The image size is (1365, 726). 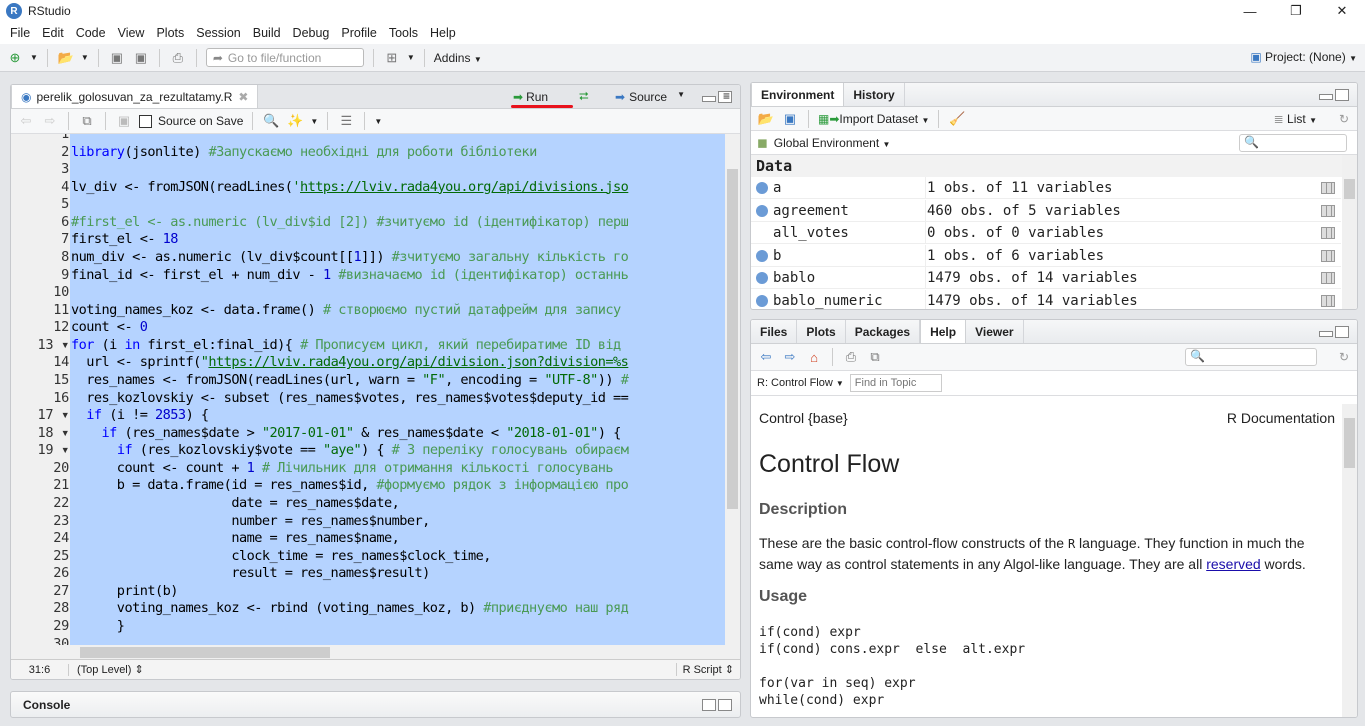 What do you see at coordinates (814, 357) in the screenshot?
I see `home-icon: ⌂` at bounding box center [814, 357].